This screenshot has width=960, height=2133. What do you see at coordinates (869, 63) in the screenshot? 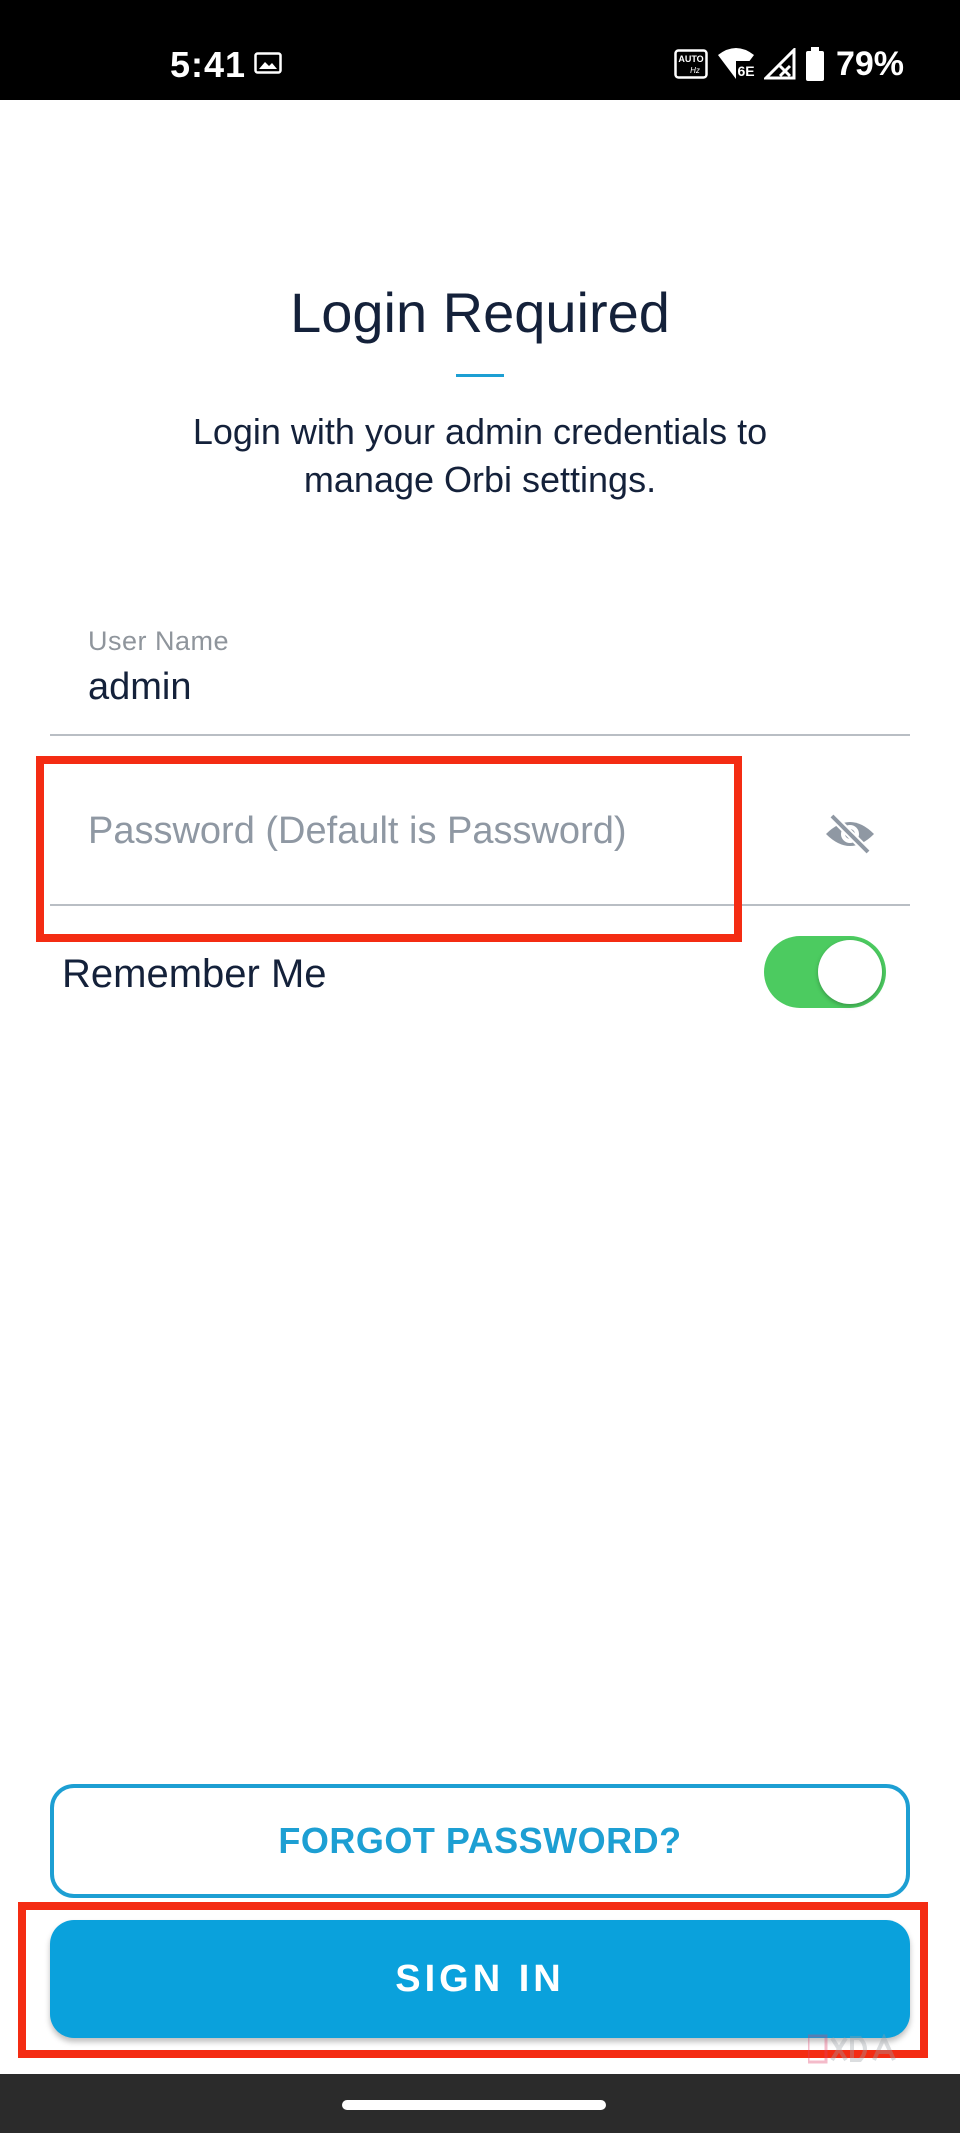
I see `battery-percentage: 79%` at bounding box center [869, 63].